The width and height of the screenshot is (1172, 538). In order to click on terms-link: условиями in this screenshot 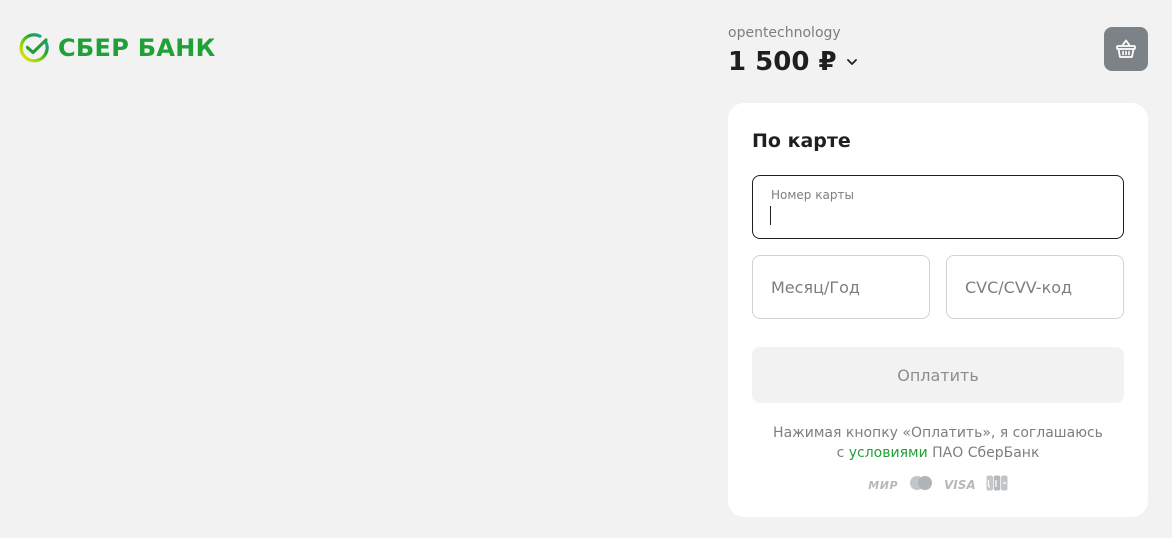, I will do `click(888, 453)`.